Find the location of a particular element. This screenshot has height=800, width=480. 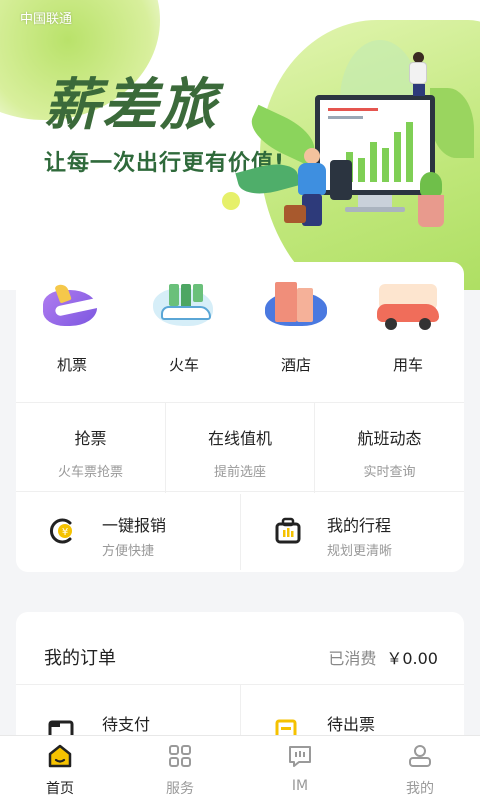

train-icon is located at coordinates (184, 307).